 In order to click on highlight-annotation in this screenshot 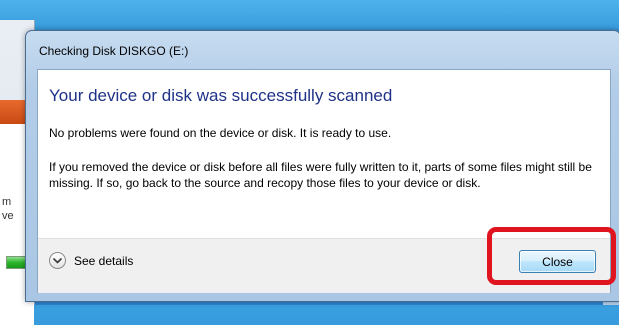, I will do `click(551, 256)`.